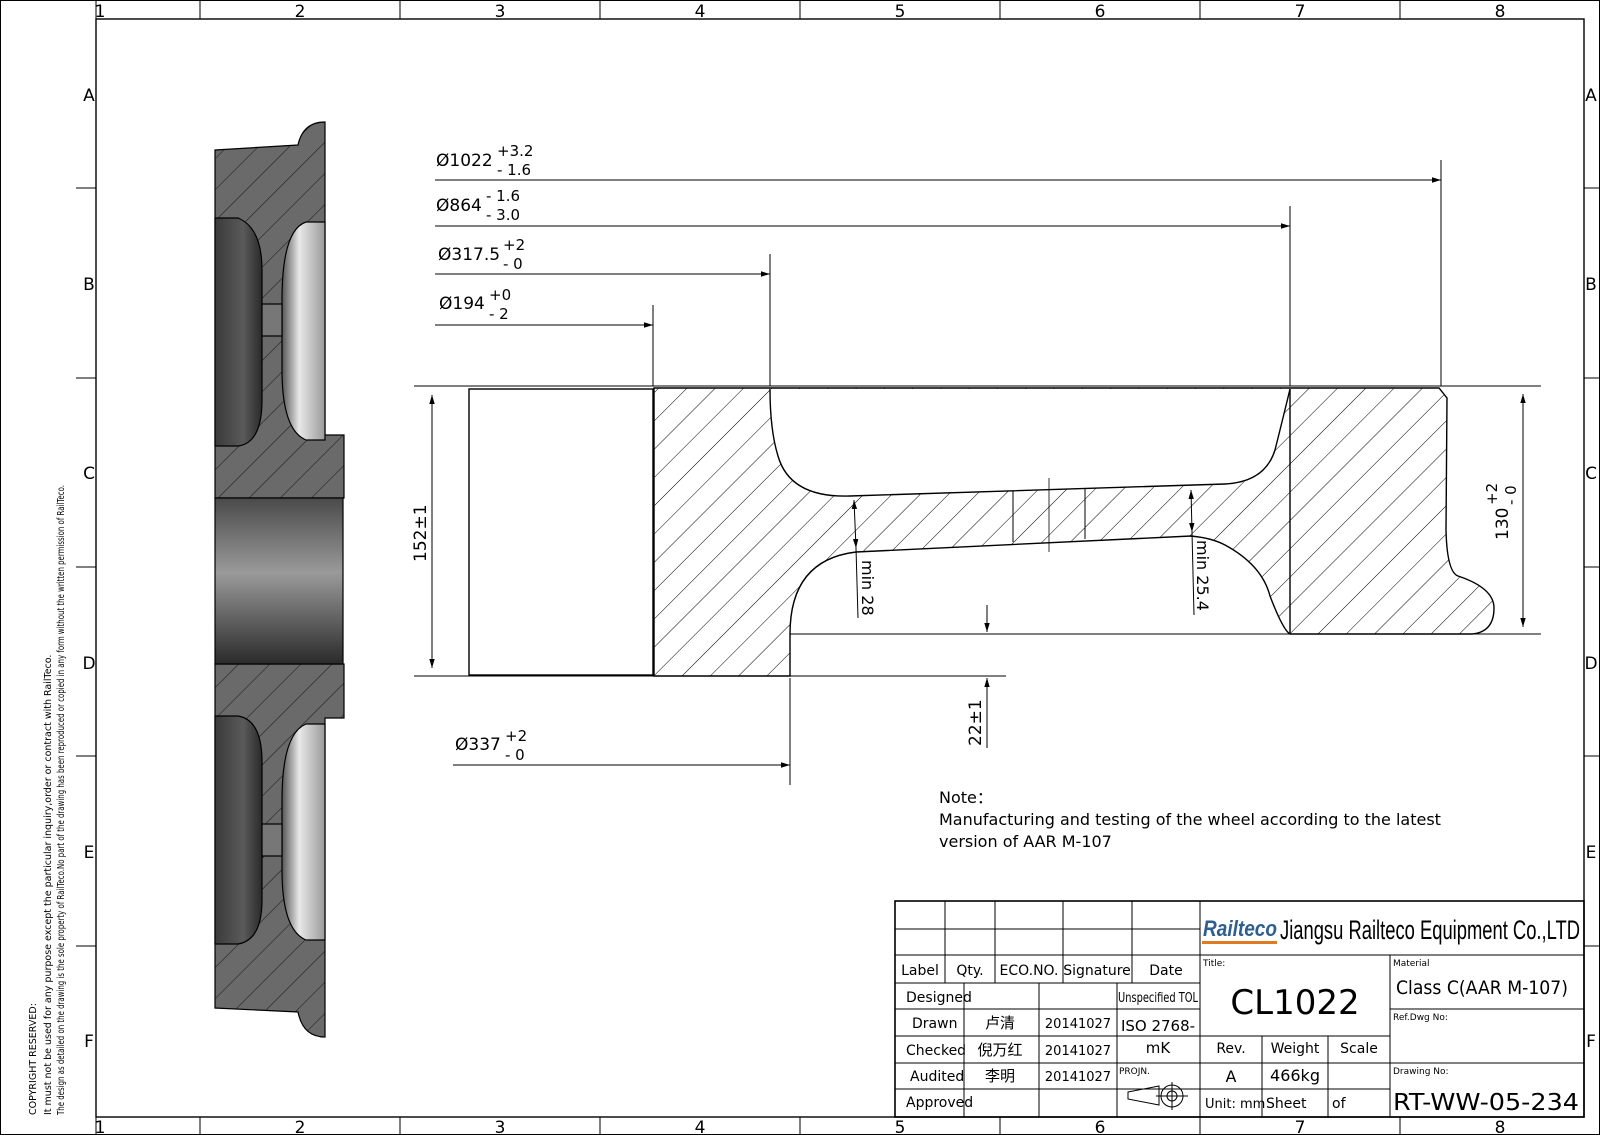 The width and height of the screenshot is (1600, 1135). What do you see at coordinates (900, 12) in the screenshot?
I see `zone-col-5-top: 5` at bounding box center [900, 12].